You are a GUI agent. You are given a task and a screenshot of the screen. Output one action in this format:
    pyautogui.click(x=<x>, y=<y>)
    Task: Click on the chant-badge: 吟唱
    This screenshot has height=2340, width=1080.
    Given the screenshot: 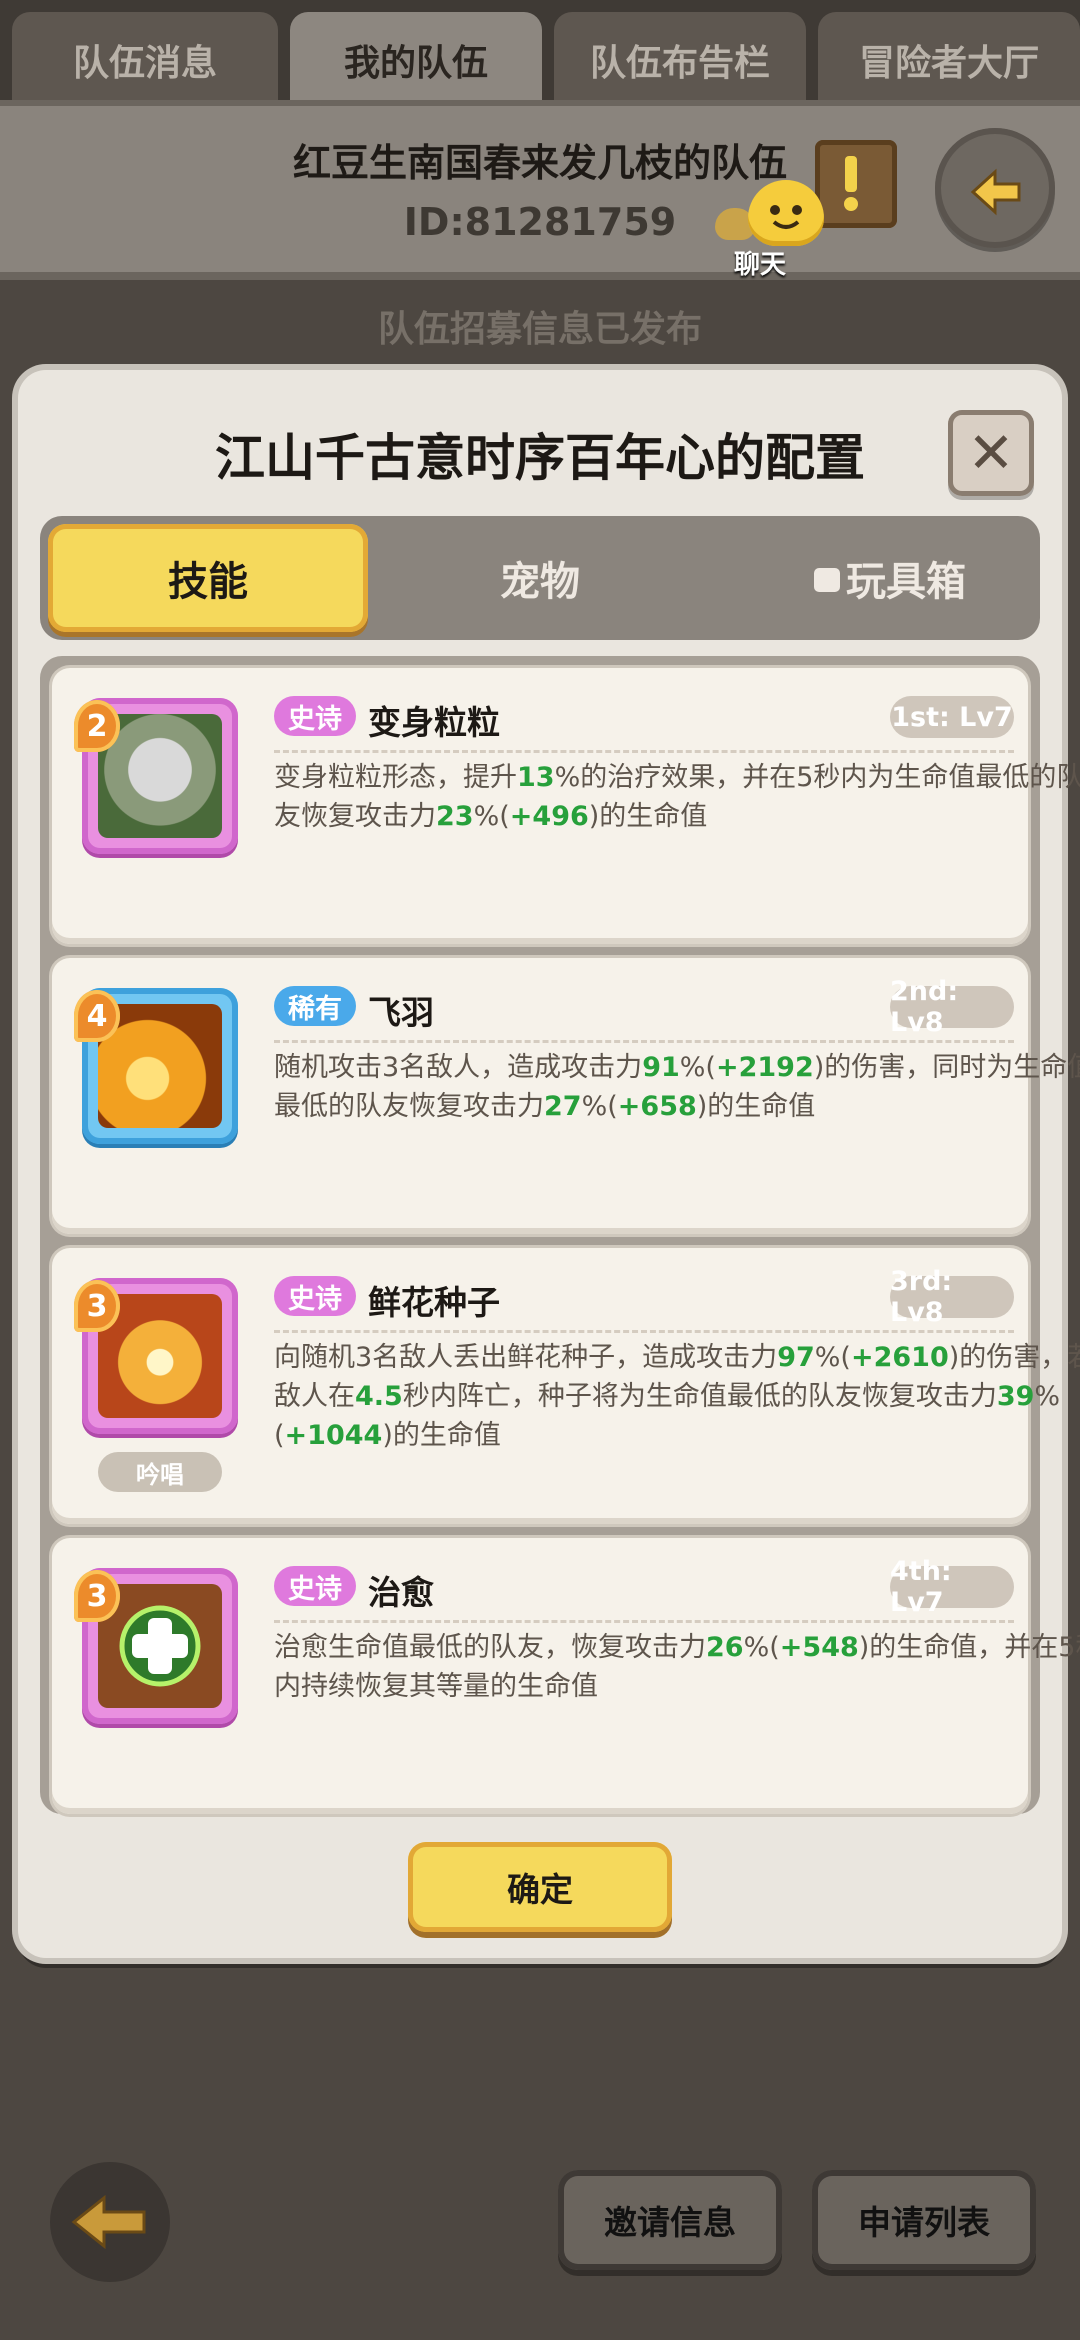 What is the action you would take?
    pyautogui.click(x=160, y=1472)
    